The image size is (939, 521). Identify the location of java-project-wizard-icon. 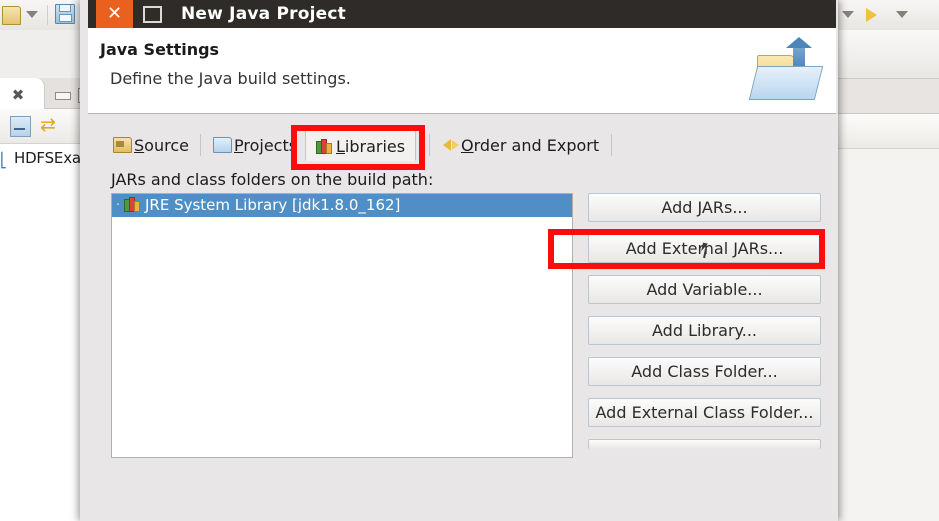
(788, 70).